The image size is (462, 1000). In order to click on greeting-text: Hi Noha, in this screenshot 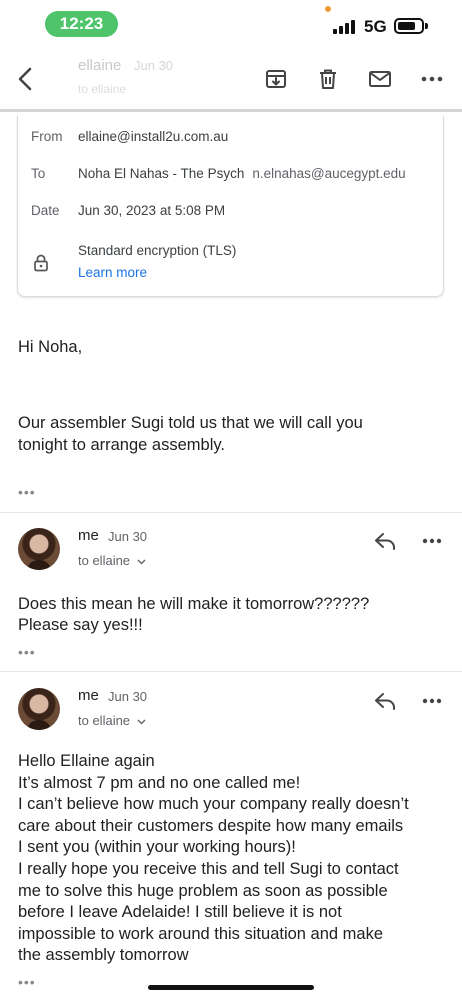, I will do `click(50, 347)`.